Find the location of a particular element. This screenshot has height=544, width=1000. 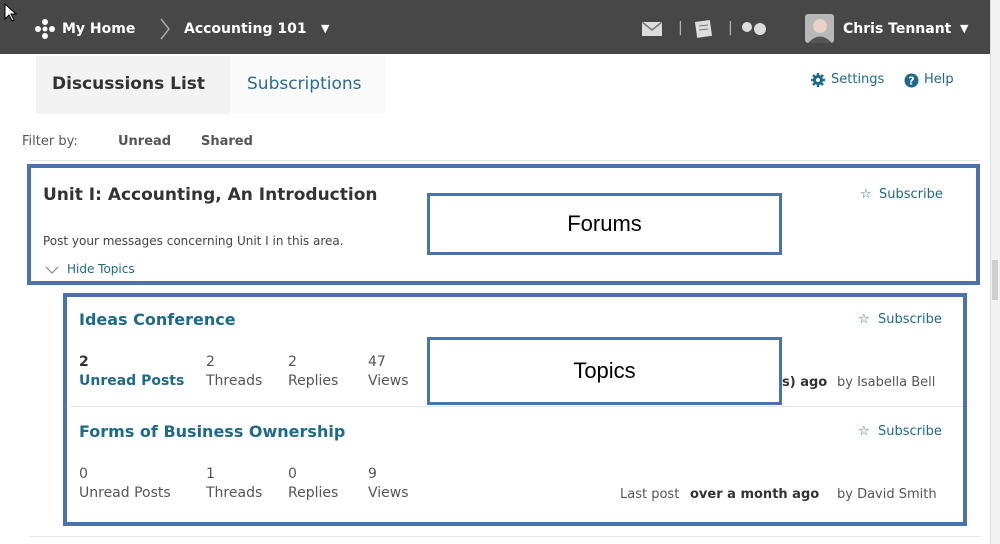

filter-label: Filter by: is located at coordinates (50, 141).